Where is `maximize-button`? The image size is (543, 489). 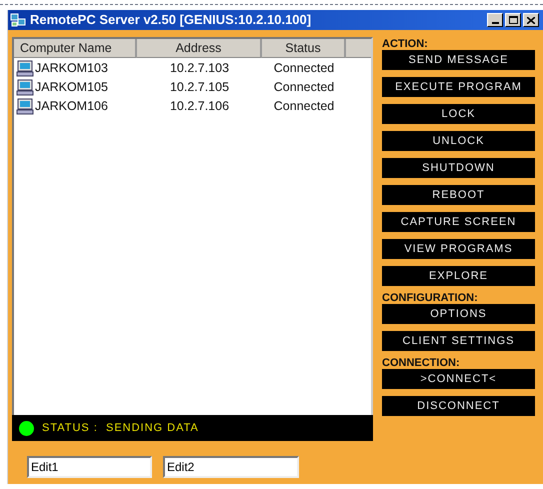
maximize-button is located at coordinates (513, 20).